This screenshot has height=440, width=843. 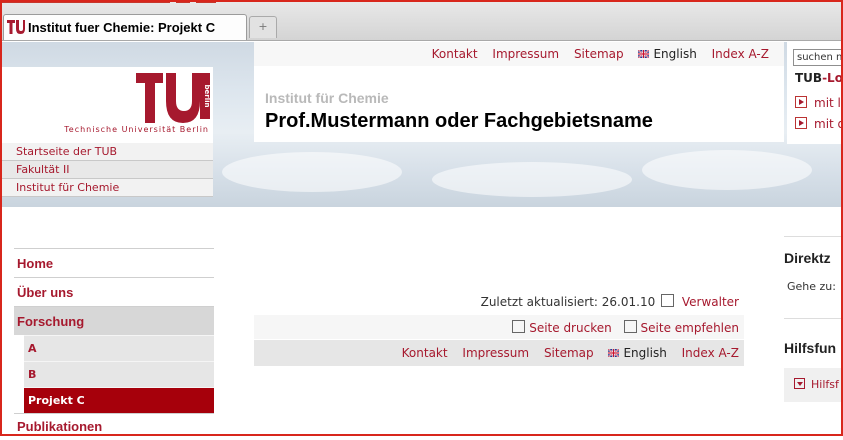 I want to click on browser-tab-title: Institut fuer Chemie: Projekt C, so click(x=122, y=27).